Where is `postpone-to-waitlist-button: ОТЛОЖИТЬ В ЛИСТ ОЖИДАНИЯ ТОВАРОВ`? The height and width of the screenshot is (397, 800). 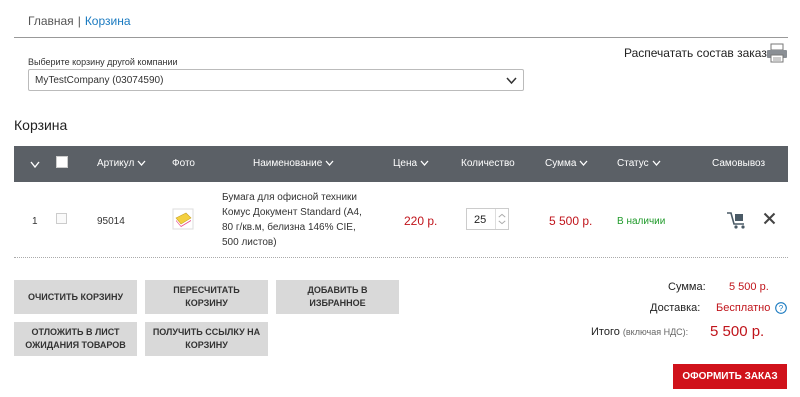
postpone-to-waitlist-button: ОТЛОЖИТЬ В ЛИСТ ОЖИДАНИЯ ТОВАРОВ is located at coordinates (75, 339).